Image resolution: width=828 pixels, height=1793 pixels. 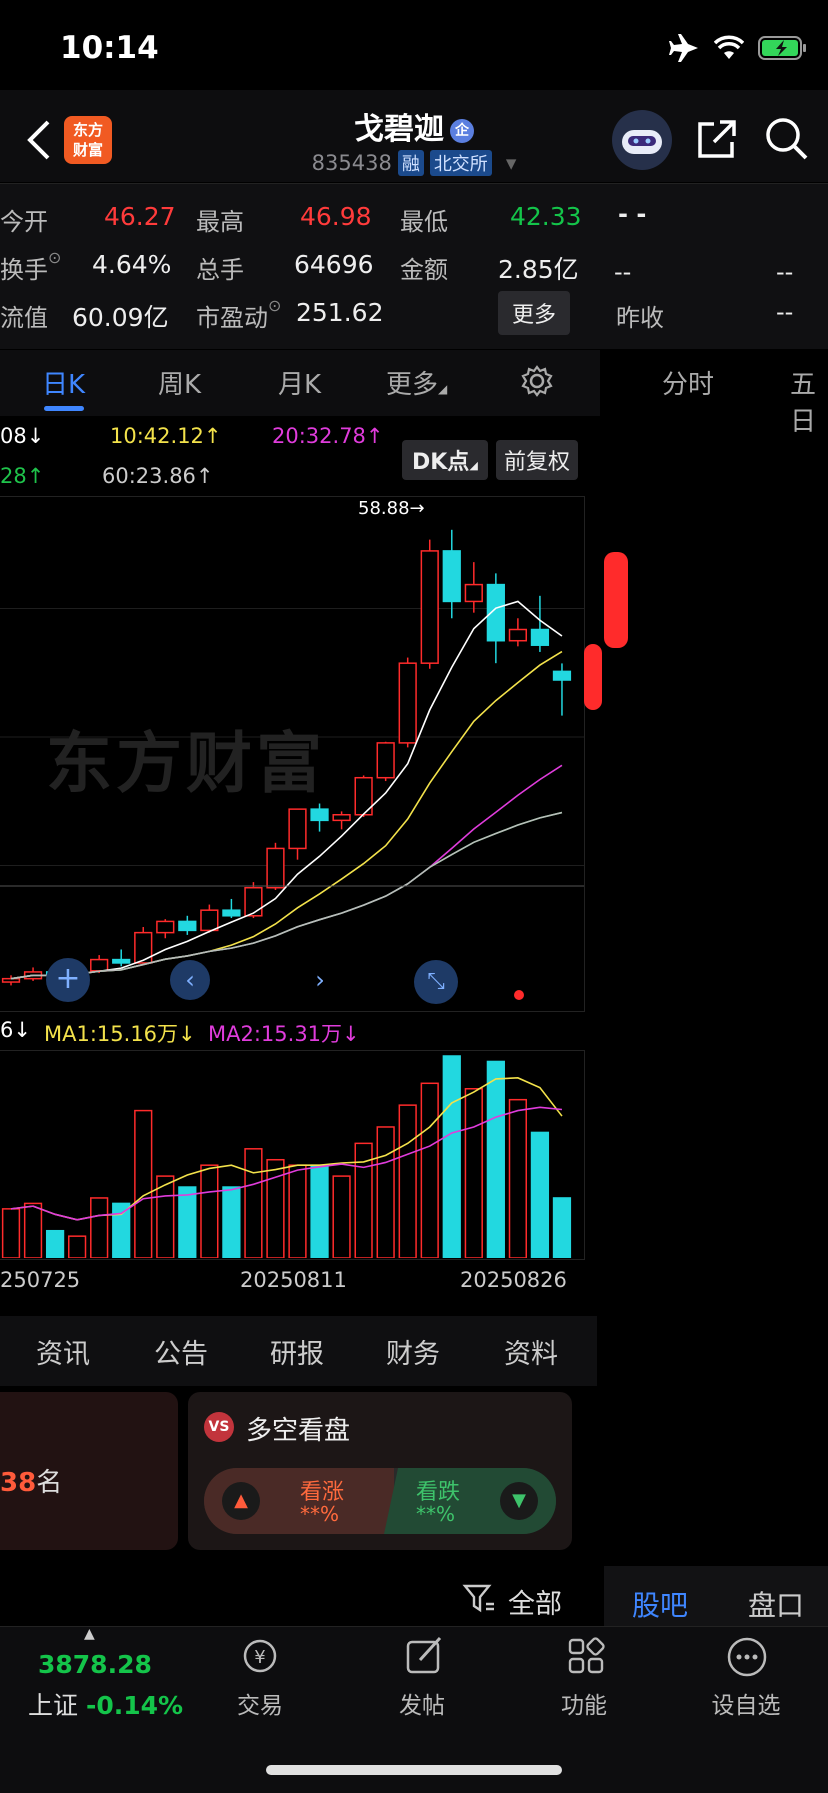 I want to click on adjust-mode-button: 前复权, so click(x=537, y=460).